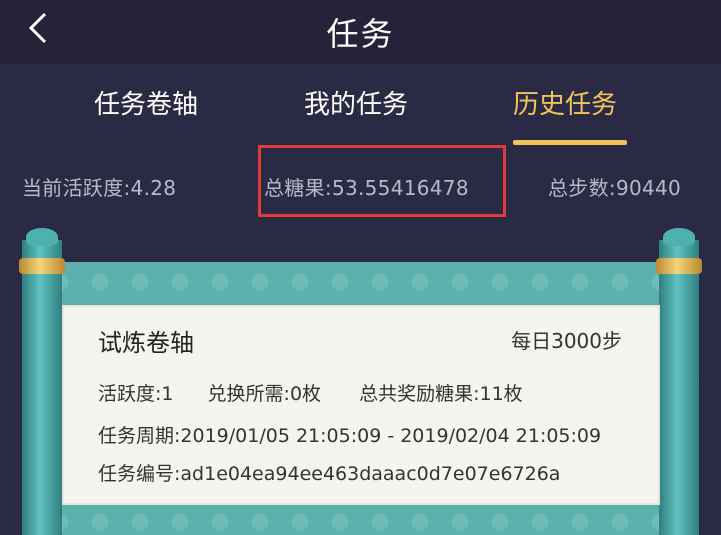  What do you see at coordinates (42, 381) in the screenshot?
I see `scroll-roller-left` at bounding box center [42, 381].